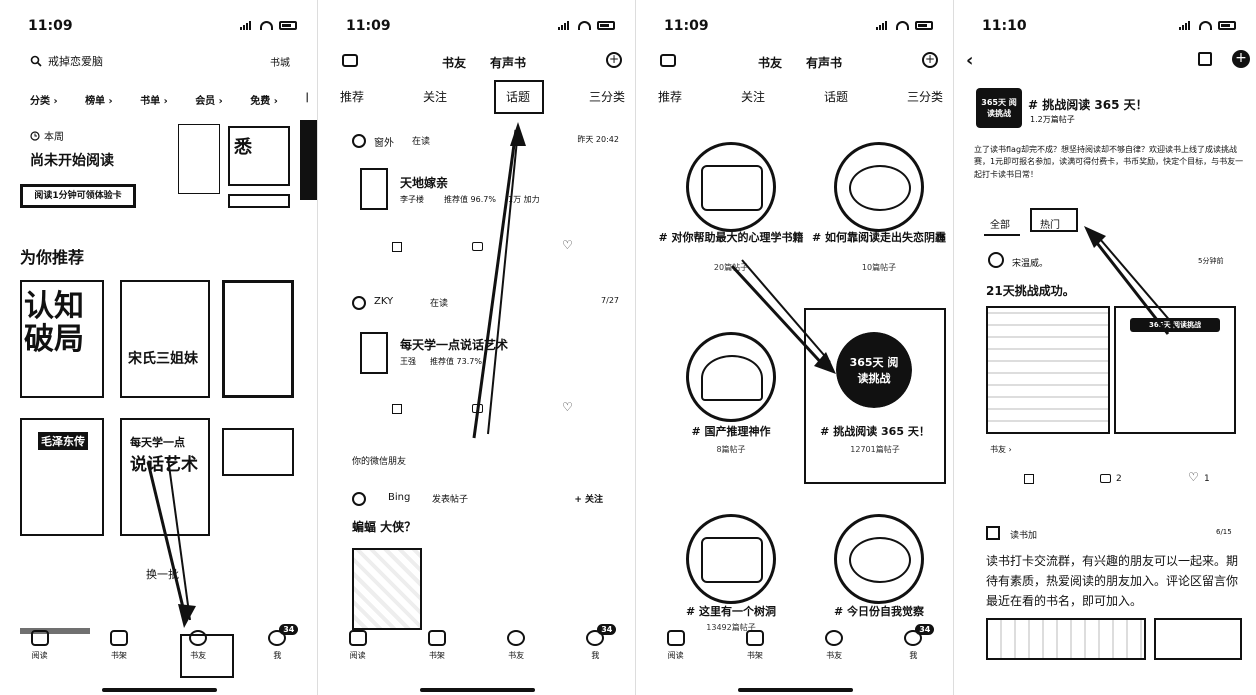 The width and height of the screenshot is (1256, 695). What do you see at coordinates (165, 339) in the screenshot?
I see `book-cover-soong-sisters: 宋氏三姐妹` at bounding box center [165, 339].